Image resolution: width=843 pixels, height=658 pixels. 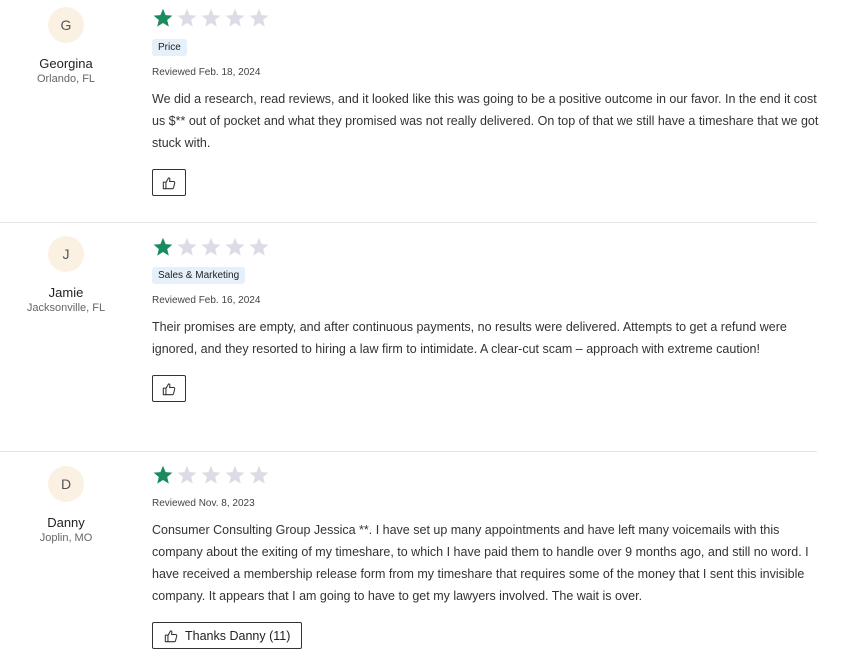 I want to click on review-date: Reviewed Feb. 18, 2024, so click(x=206, y=72).